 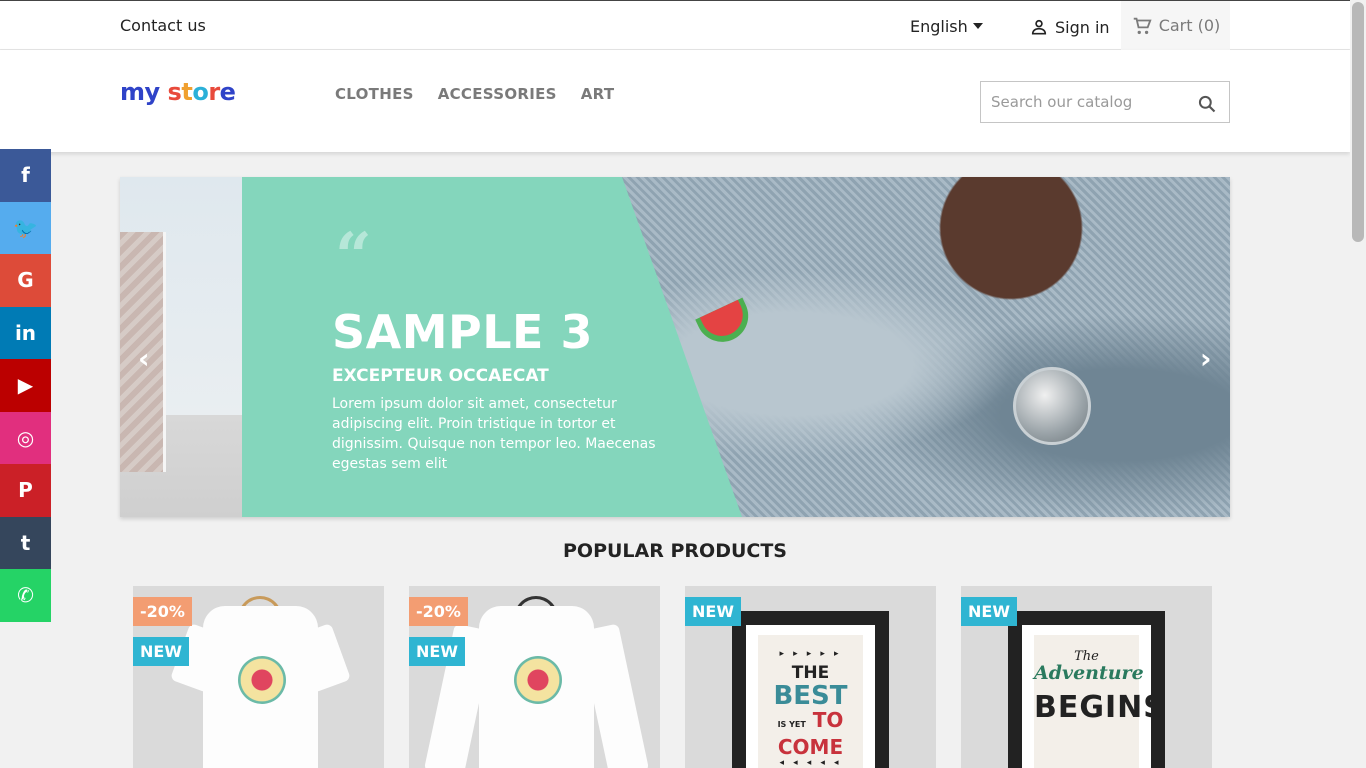 I want to click on slider-prev-icon: ‹, so click(x=144, y=358).